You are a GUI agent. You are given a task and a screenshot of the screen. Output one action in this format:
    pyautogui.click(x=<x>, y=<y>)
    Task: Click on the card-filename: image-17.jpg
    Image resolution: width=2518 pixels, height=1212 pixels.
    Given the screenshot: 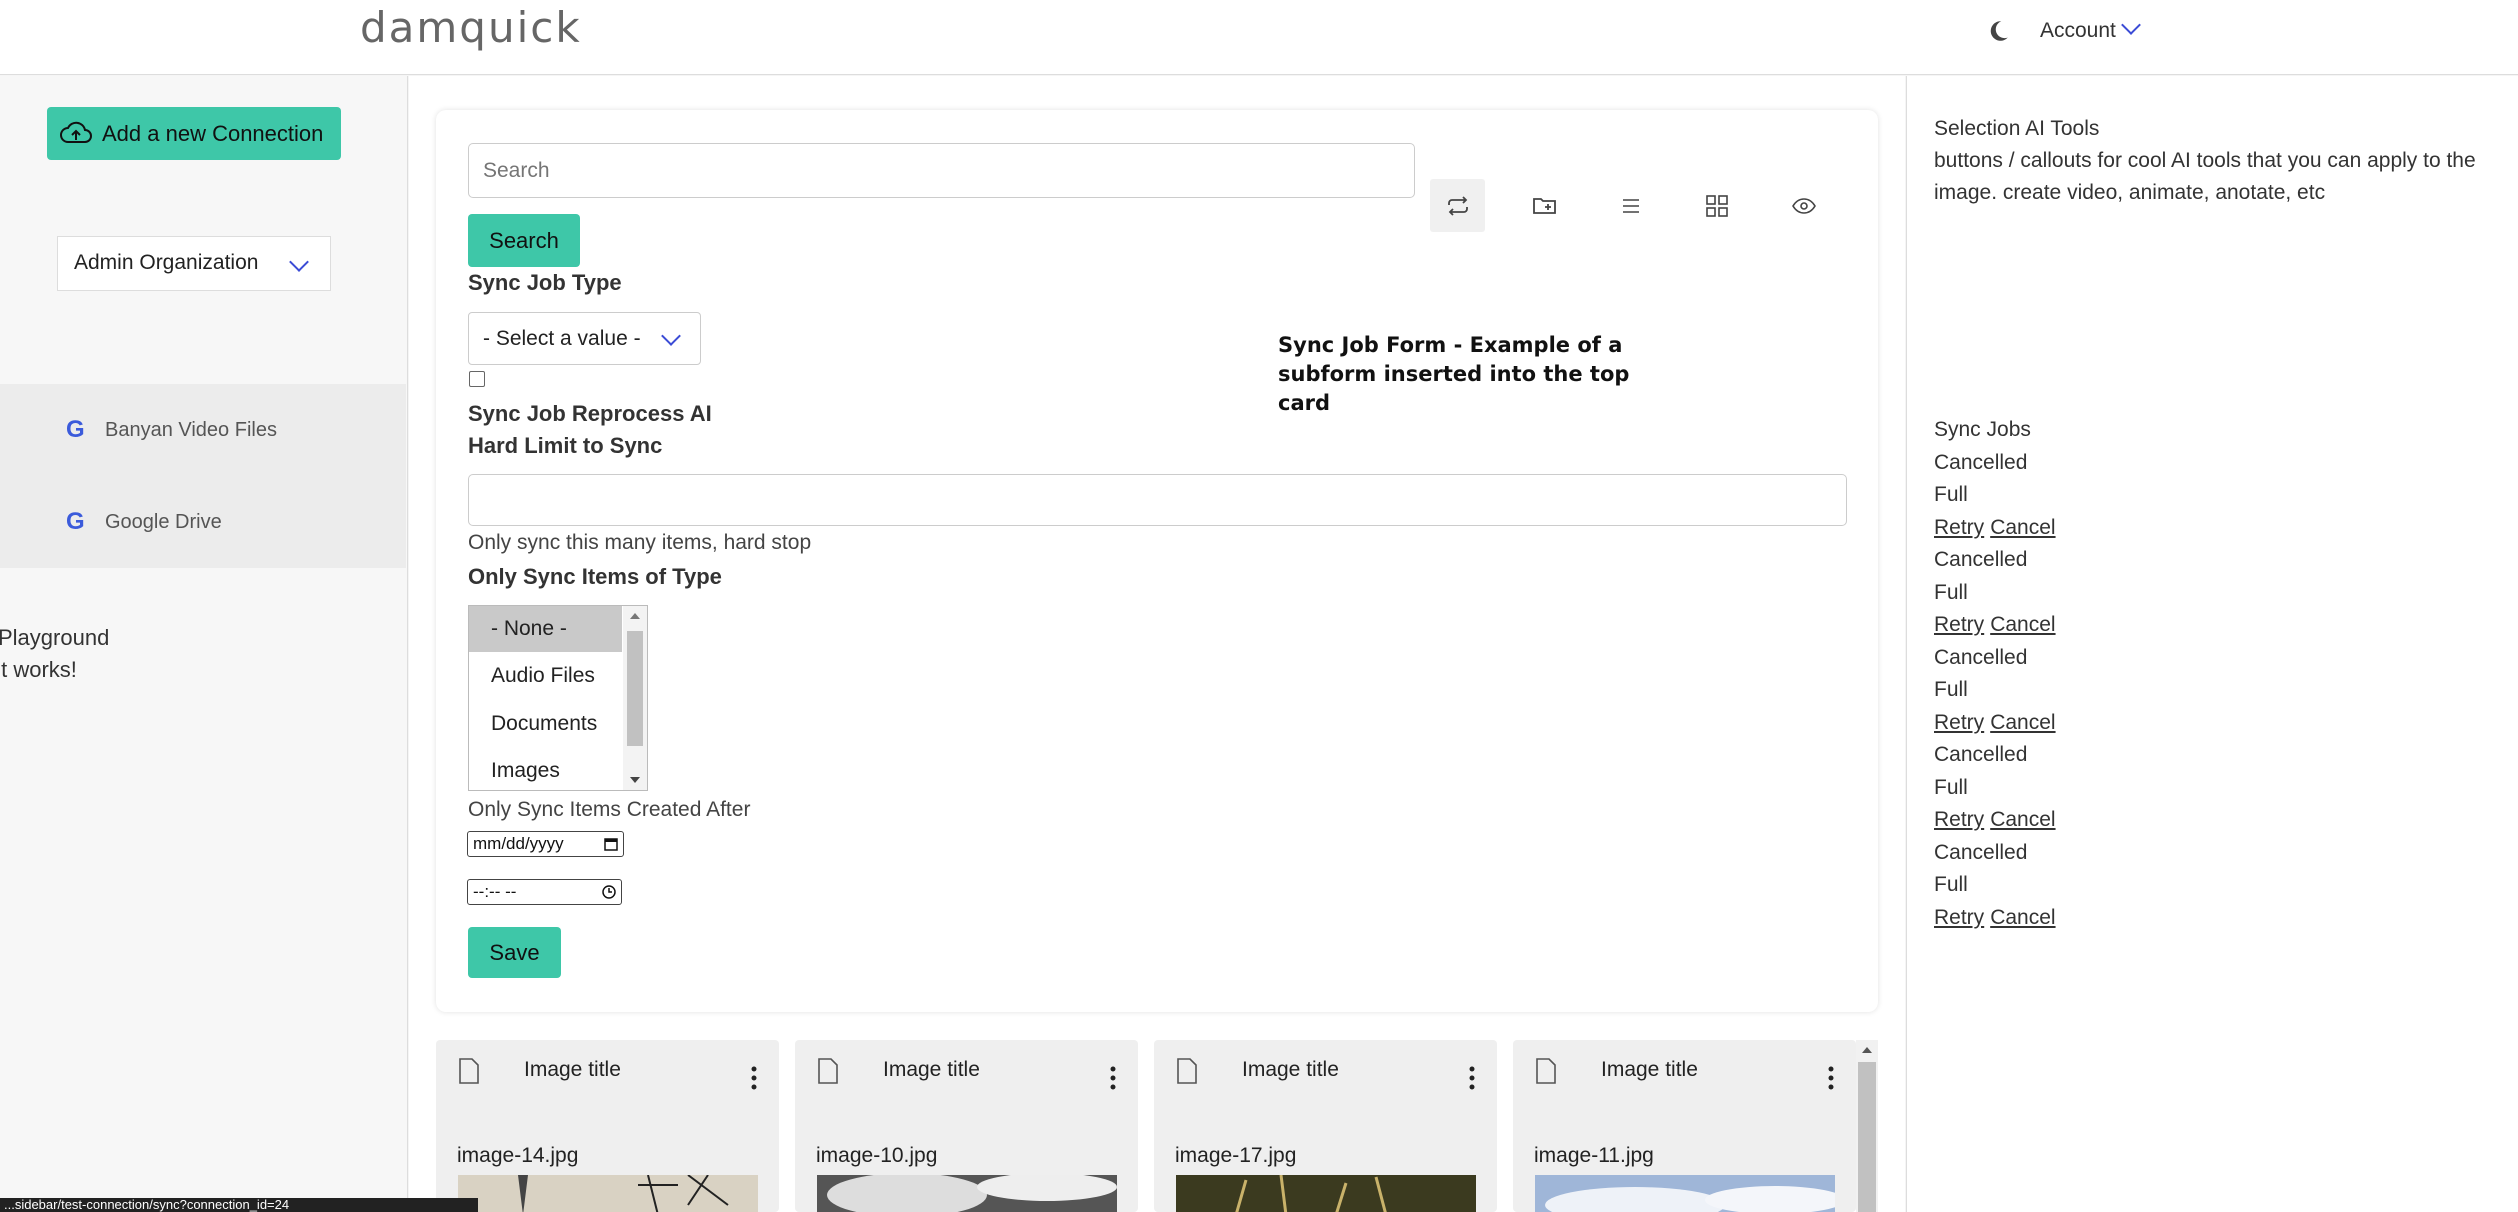 What is the action you would take?
    pyautogui.click(x=1236, y=1155)
    